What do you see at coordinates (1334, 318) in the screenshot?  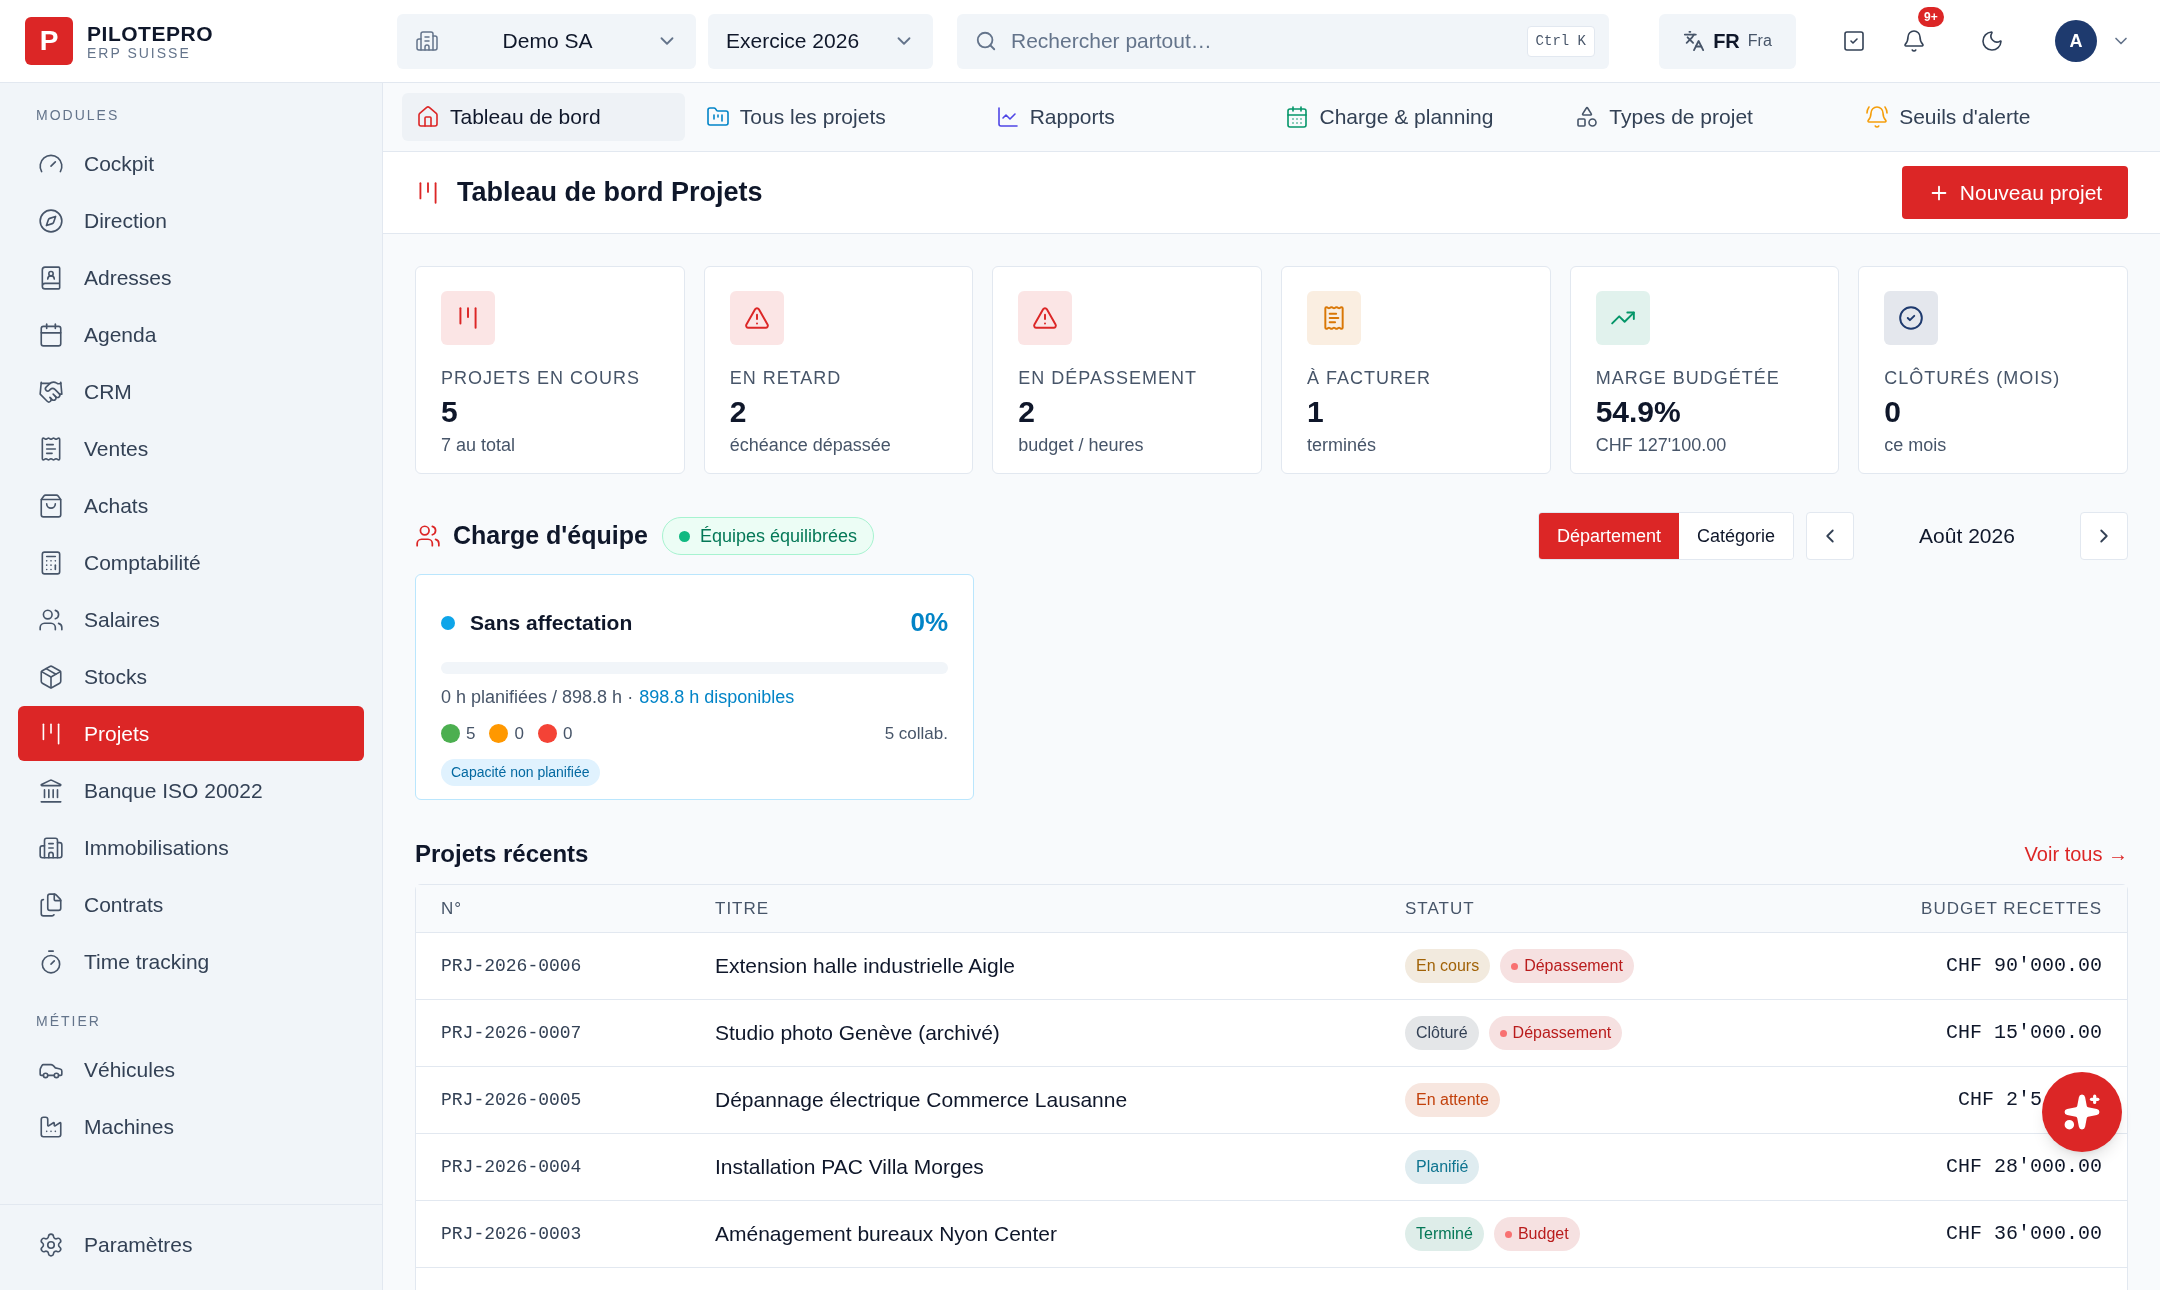 I see `receipt-icon` at bounding box center [1334, 318].